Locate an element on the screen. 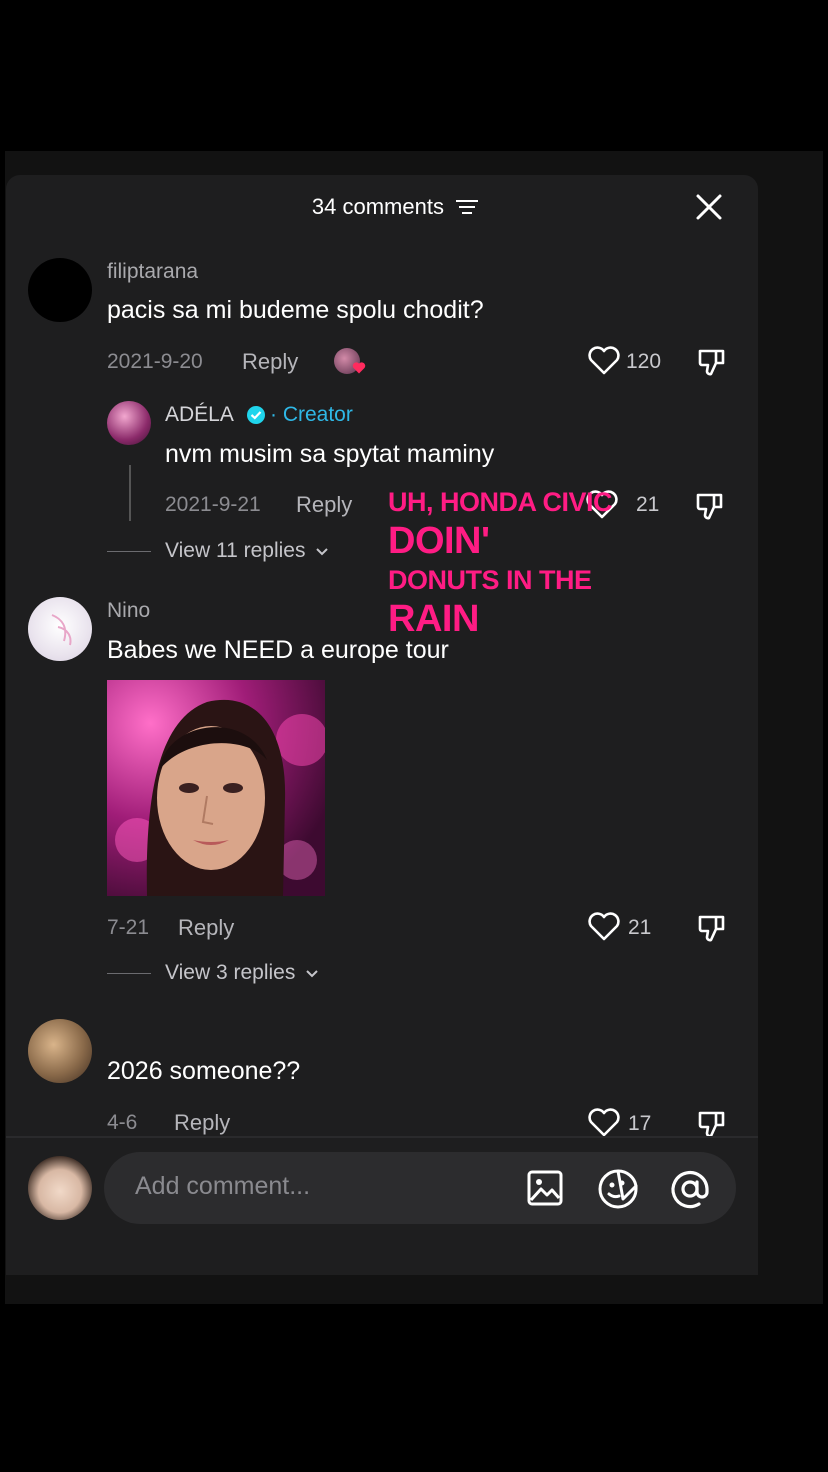 This screenshot has height=1472, width=828. view-replies-label: View 3 replies is located at coordinates (230, 972).